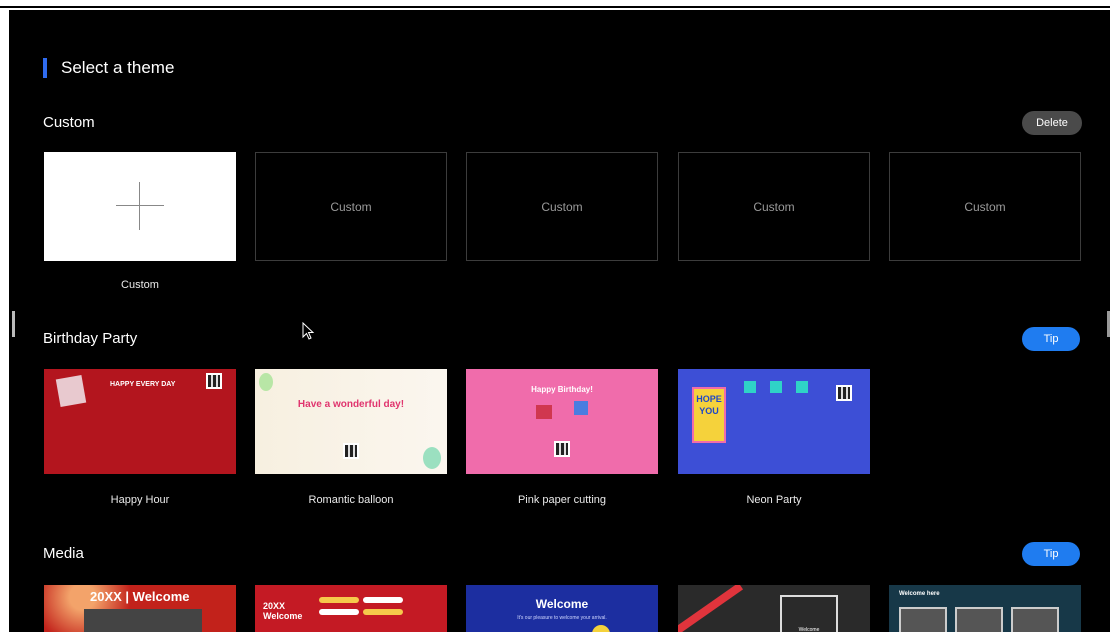 The width and height of the screenshot is (1110, 632). What do you see at coordinates (774, 608) in the screenshot?
I see `media-theme-card-4: Welcome` at bounding box center [774, 608].